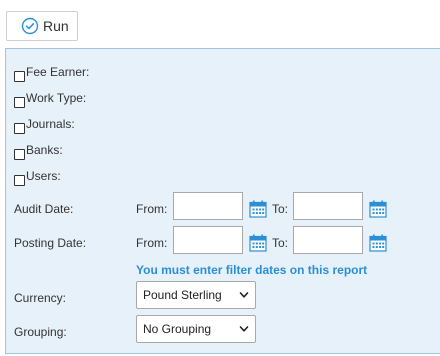  I want to click on currency-select: Pound Sterling, so click(196, 295).